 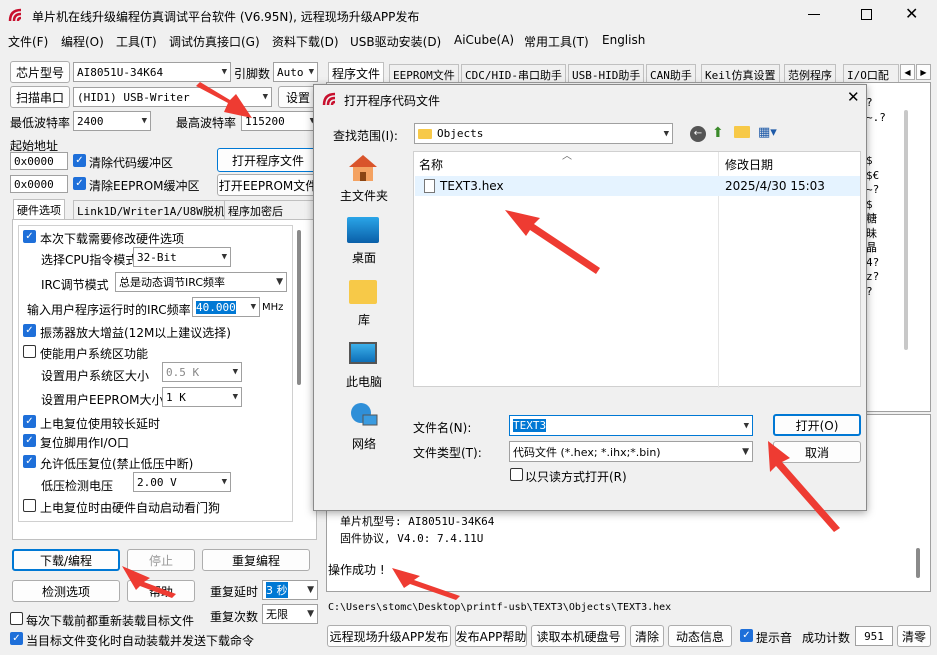 I want to click on view-menu-icon: ▦▾, so click(x=767, y=132).